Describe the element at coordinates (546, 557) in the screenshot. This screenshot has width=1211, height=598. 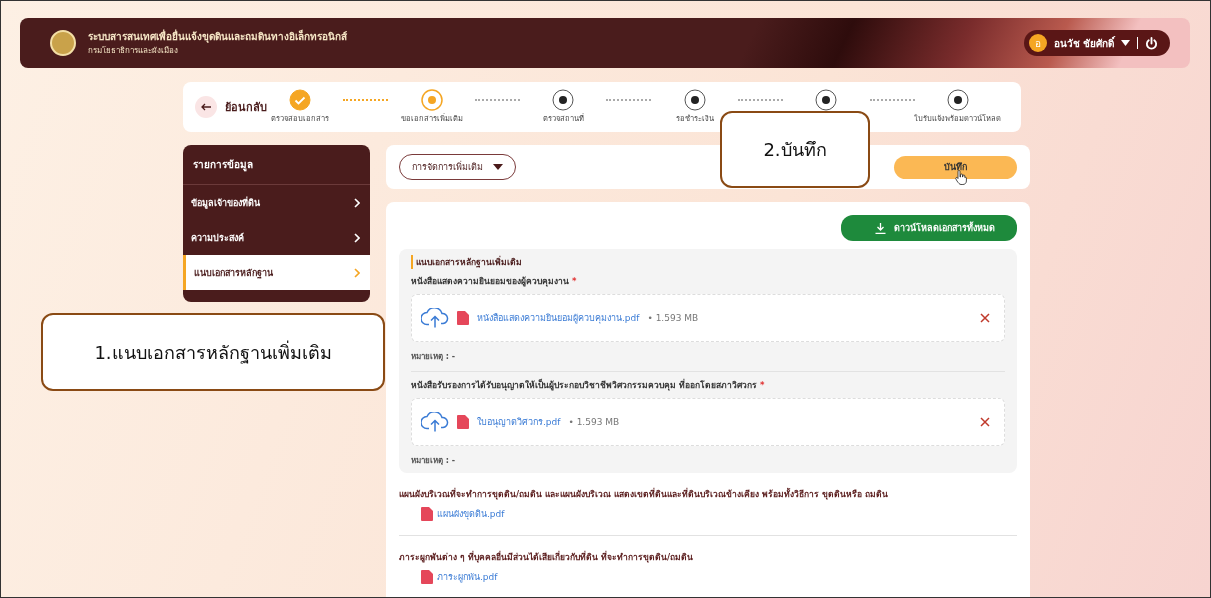
I see `document-label: ภาระผูกพันต่าง ๆ ที่บุคคลอื่นมีส่วนได้เสียเกี่ยวกับที่ดิน ที่จะทำการขุดดิน/ถมดิน` at that location.